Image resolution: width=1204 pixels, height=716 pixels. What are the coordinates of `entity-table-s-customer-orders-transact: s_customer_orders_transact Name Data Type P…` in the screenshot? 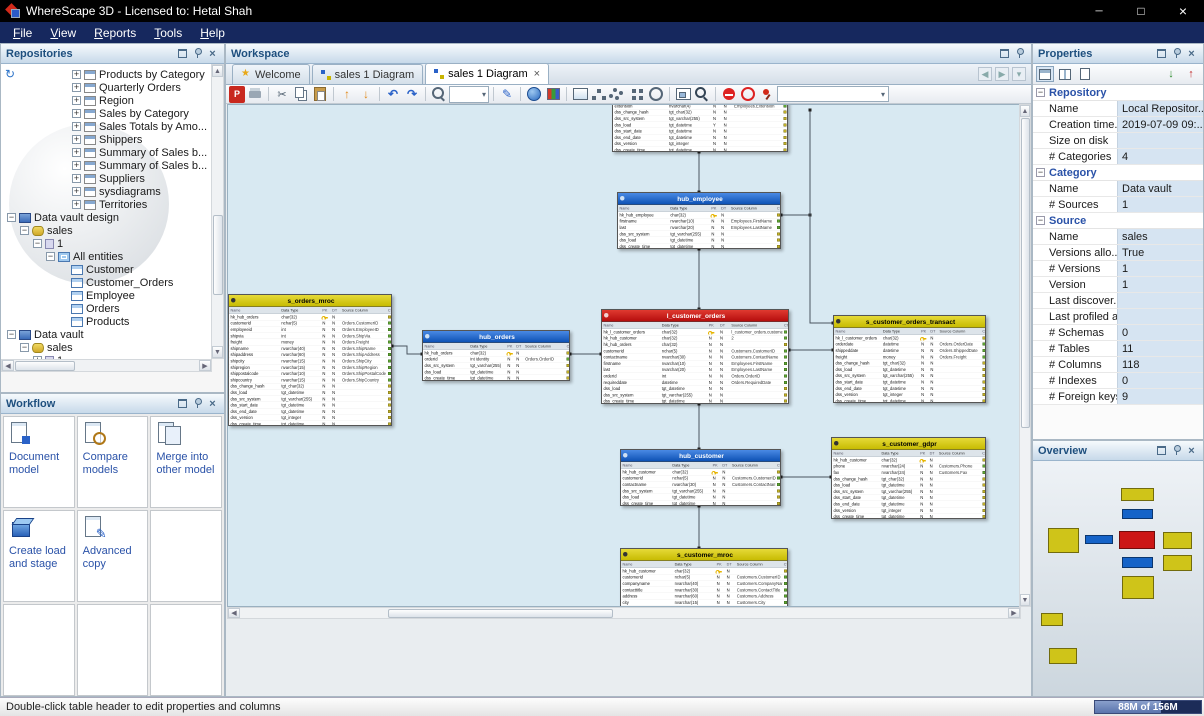 It's located at (909, 359).